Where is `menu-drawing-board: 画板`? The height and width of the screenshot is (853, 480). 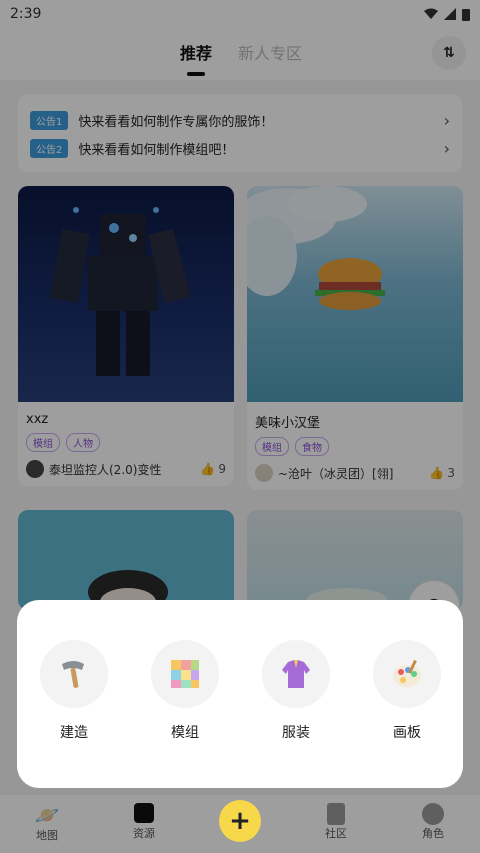
menu-drawing-board: 画板 is located at coordinates (407, 691).